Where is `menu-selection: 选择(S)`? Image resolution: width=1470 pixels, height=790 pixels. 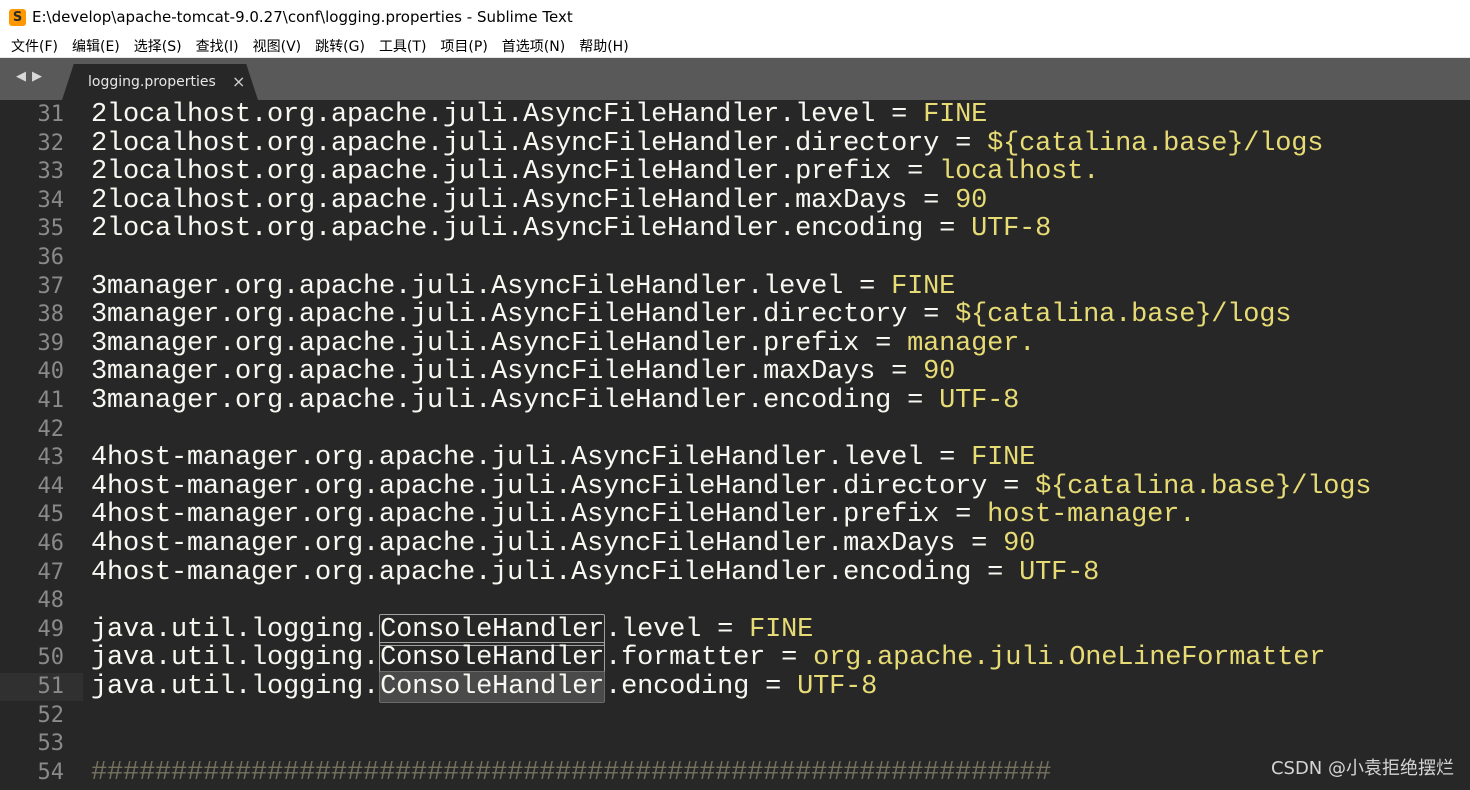 menu-selection: 选择(S) is located at coordinates (158, 46).